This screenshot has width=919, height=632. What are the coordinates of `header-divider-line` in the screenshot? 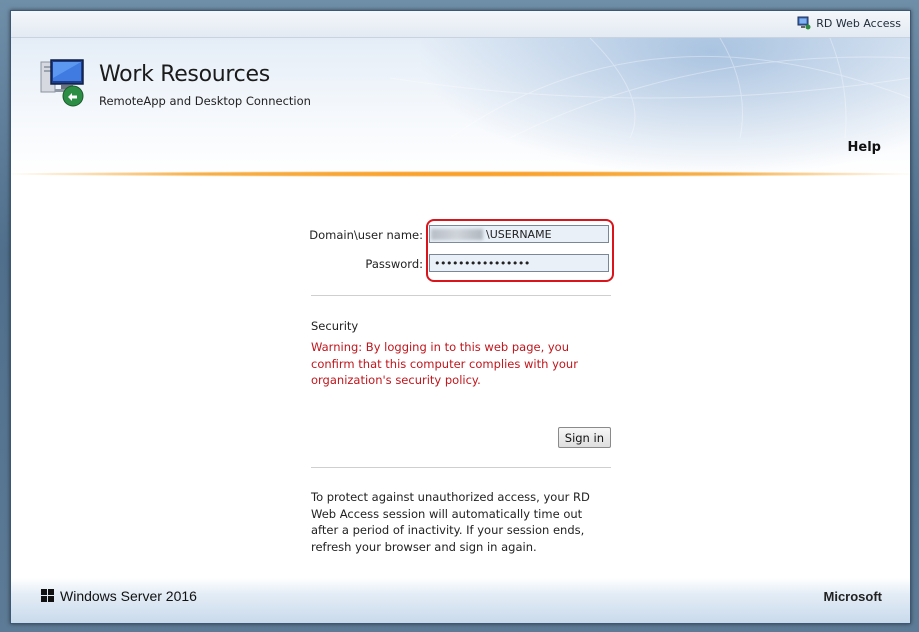 It's located at (460, 174).